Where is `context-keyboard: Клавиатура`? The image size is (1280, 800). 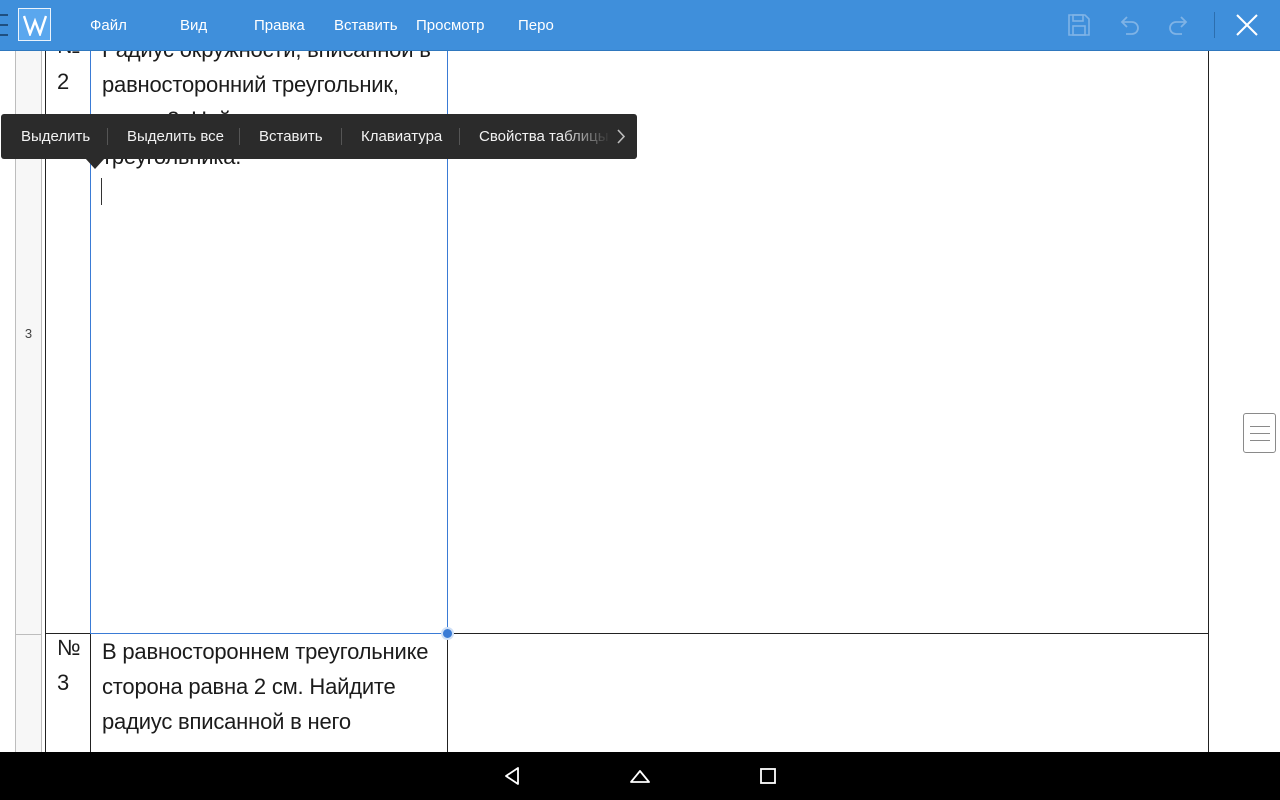
context-keyboard: Клавиатура is located at coordinates (401, 136).